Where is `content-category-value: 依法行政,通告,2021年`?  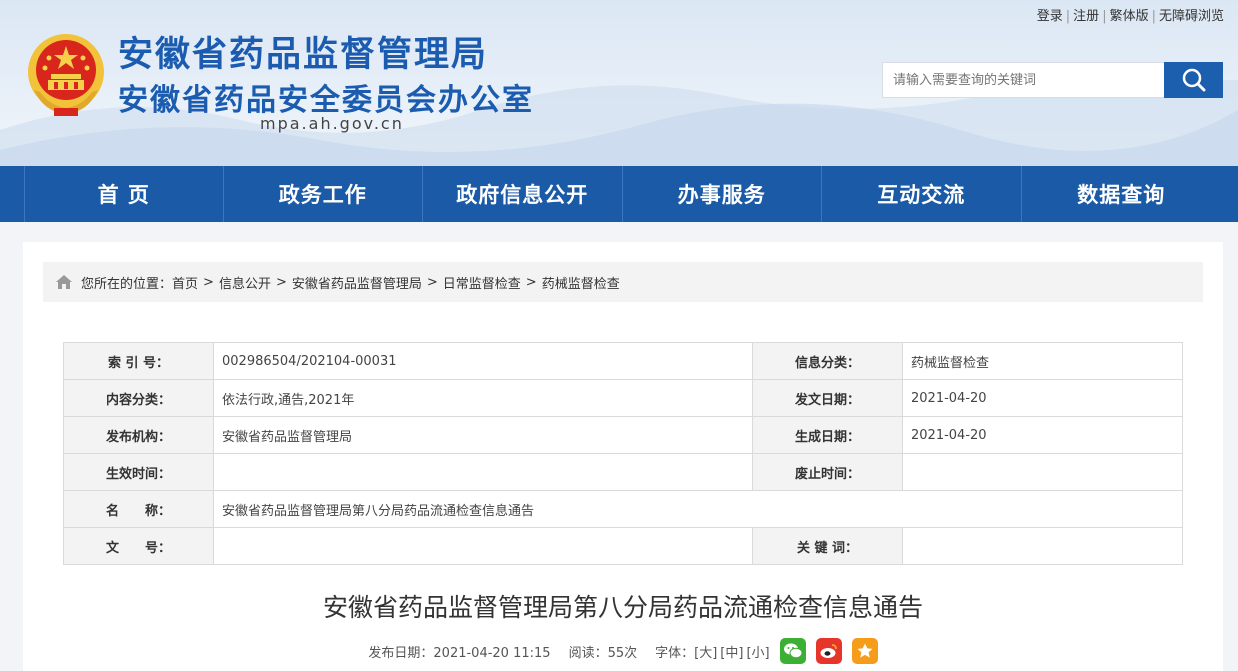
content-category-value: 依法行政,通告,2021年 is located at coordinates (483, 398).